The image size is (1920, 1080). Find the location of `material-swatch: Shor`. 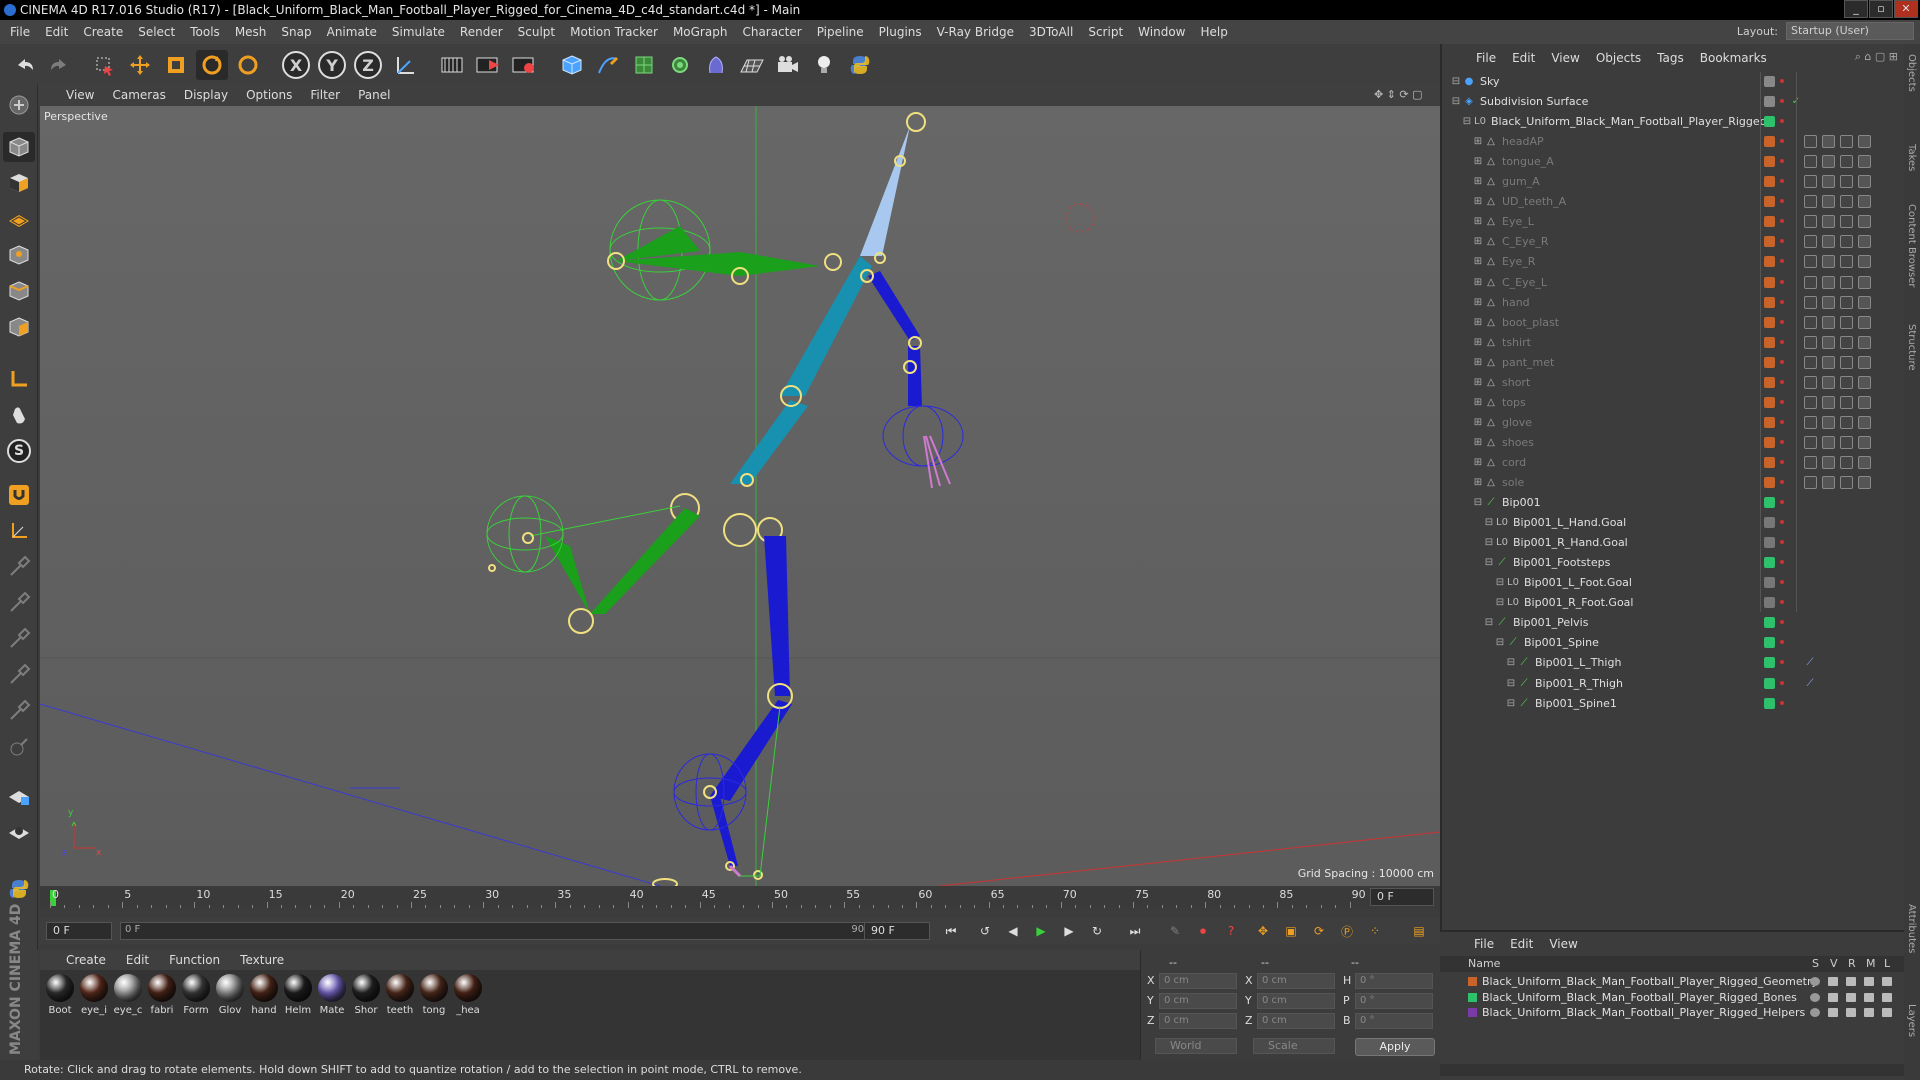

material-swatch: Shor is located at coordinates (366, 995).